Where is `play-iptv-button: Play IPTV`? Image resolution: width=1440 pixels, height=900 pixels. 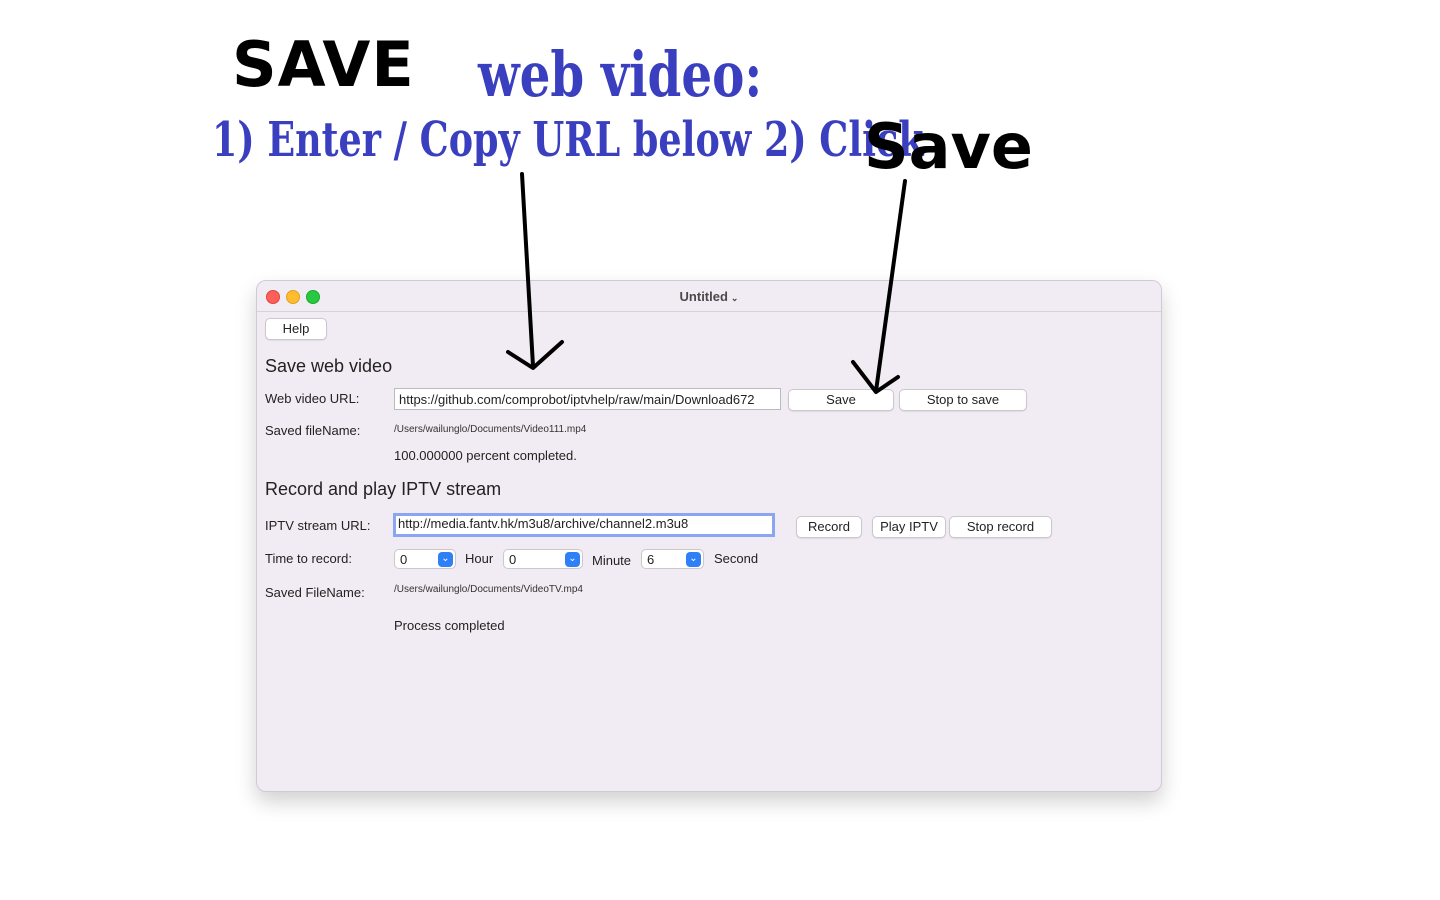 play-iptv-button: Play IPTV is located at coordinates (909, 527).